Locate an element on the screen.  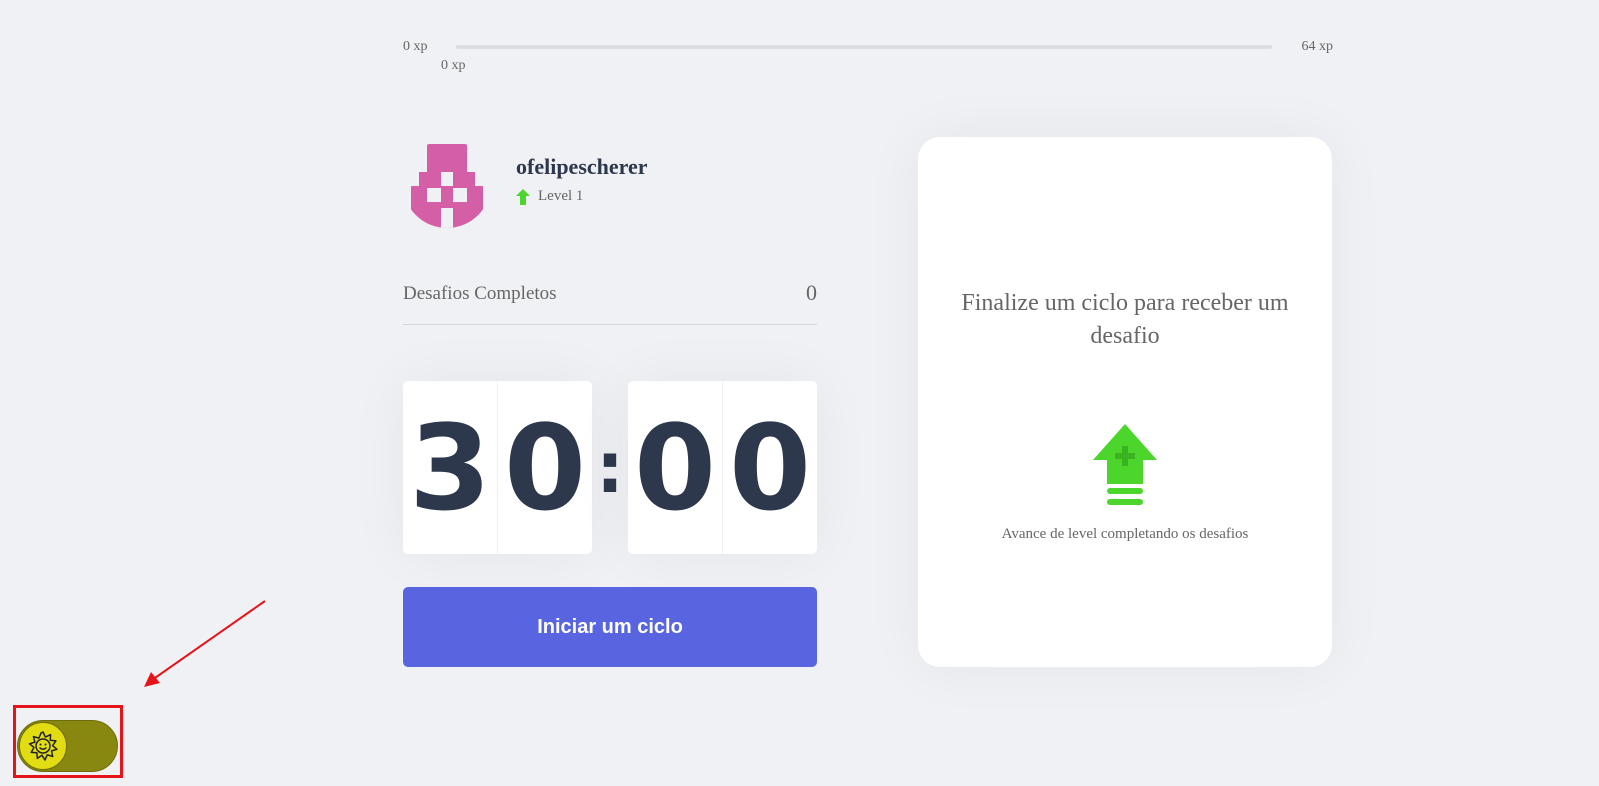
level-label: Level 1 is located at coordinates (561, 196).